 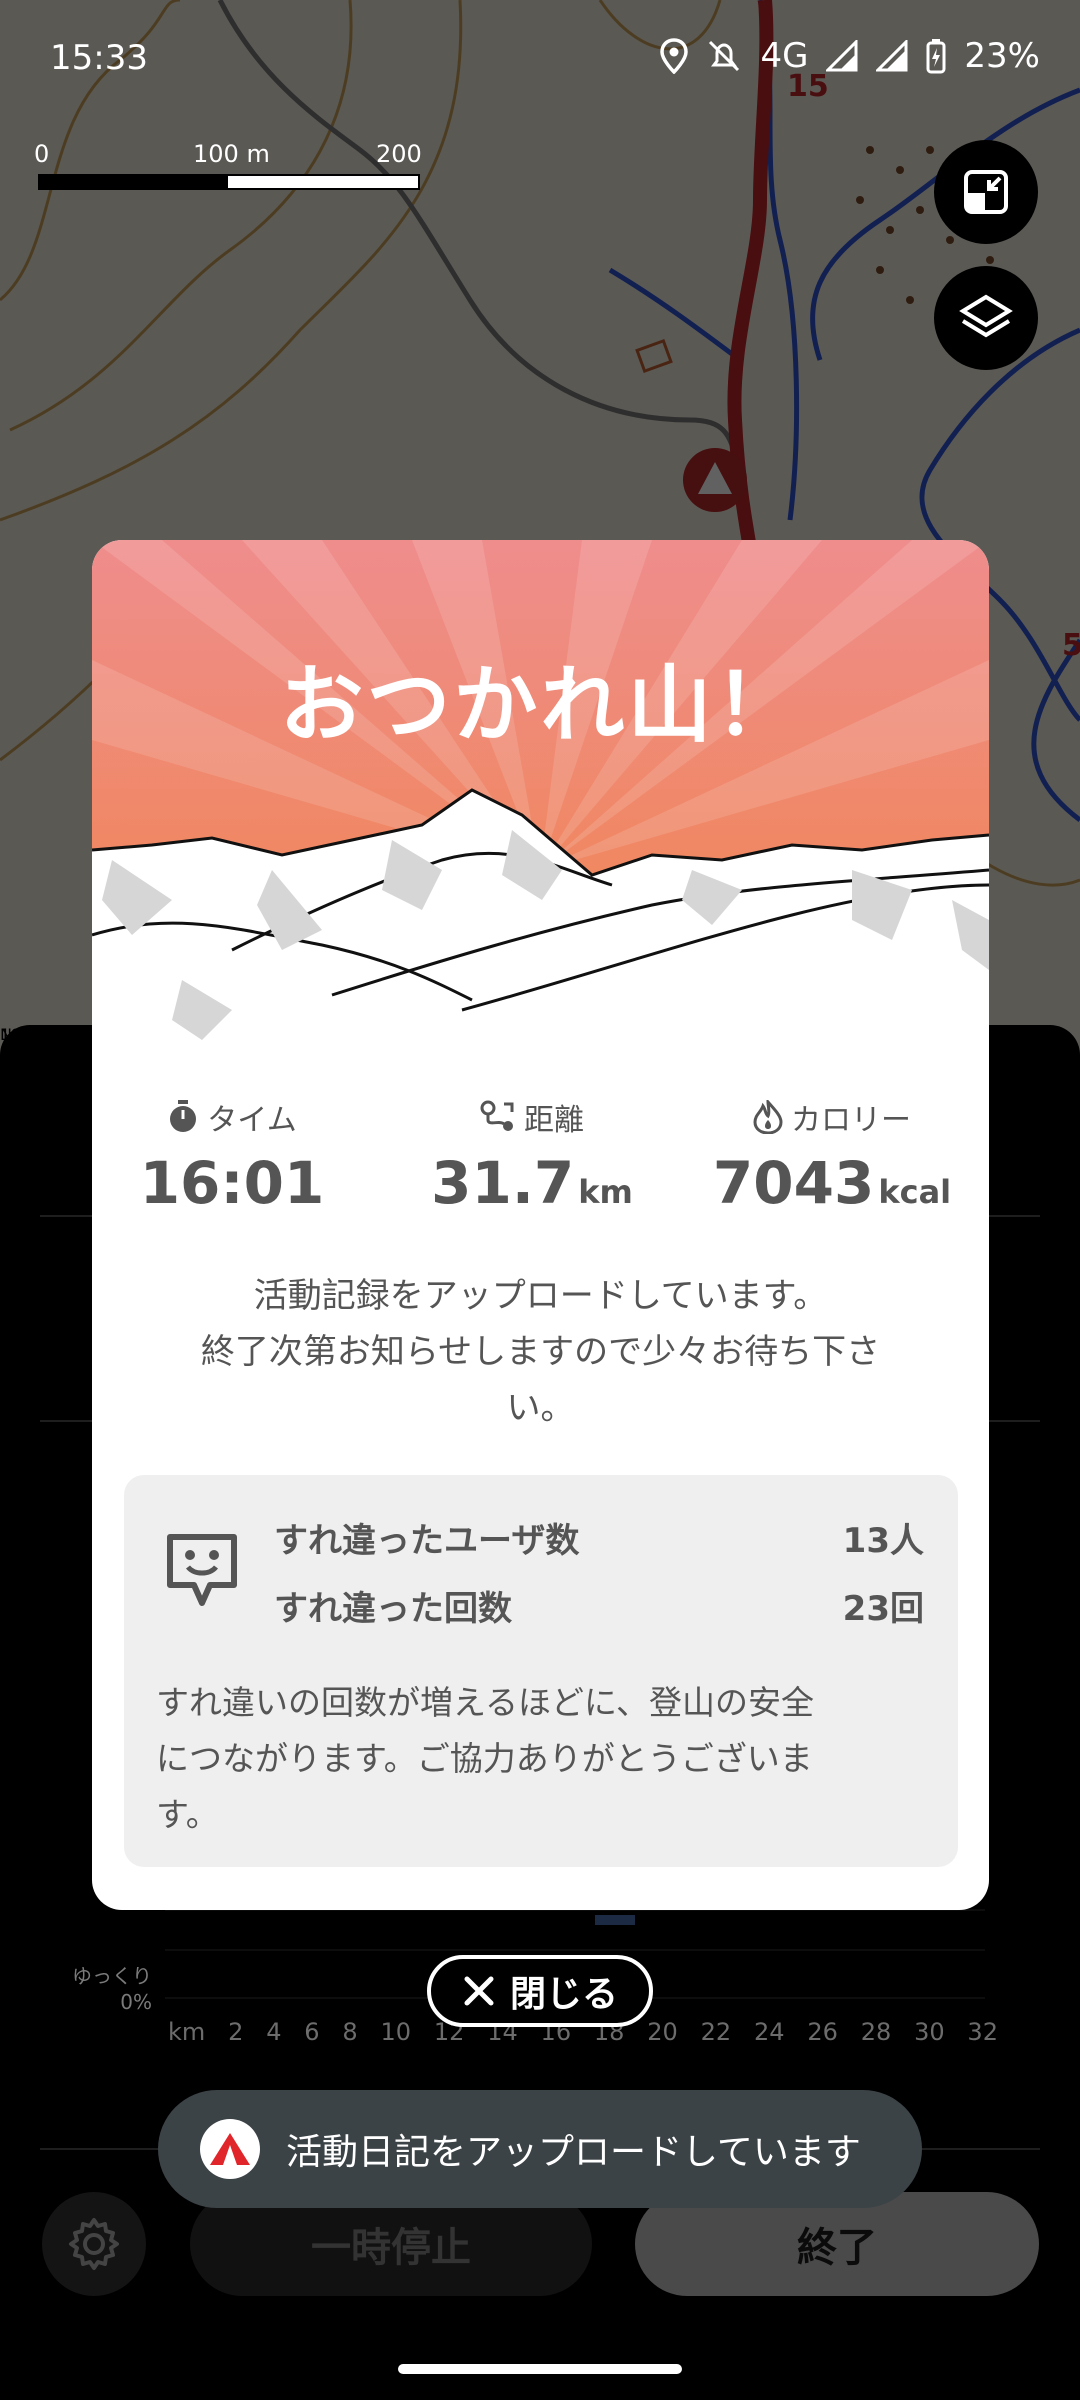 What do you see at coordinates (540, 1408) in the screenshot?
I see `upload-message-line: い。` at bounding box center [540, 1408].